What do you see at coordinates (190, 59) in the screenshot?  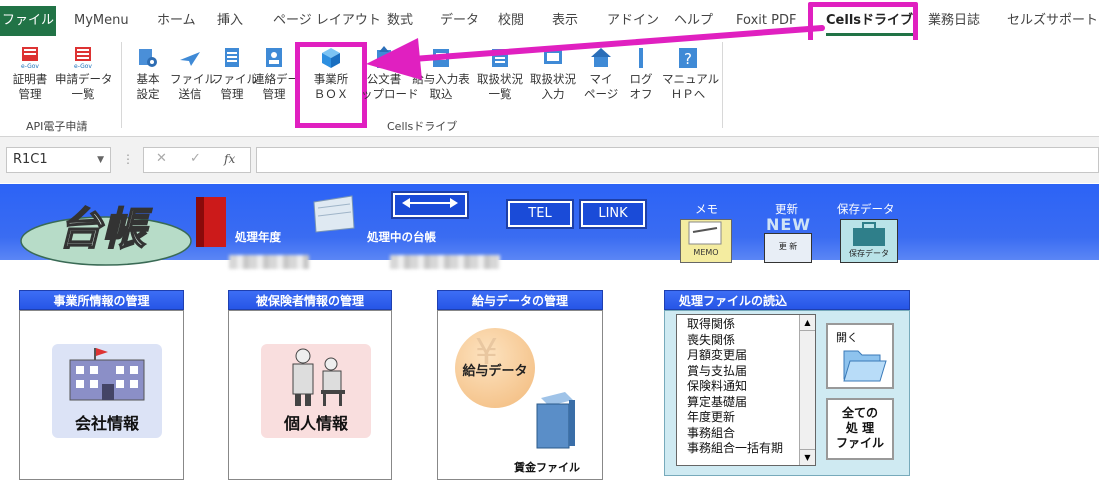 I see `send-icon` at bounding box center [190, 59].